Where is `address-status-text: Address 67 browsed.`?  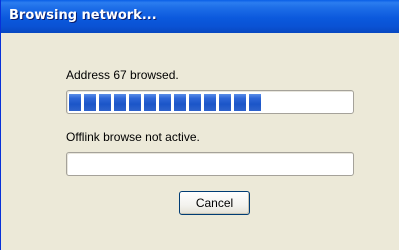
address-status-text: Address 67 browsed. is located at coordinates (122, 75).